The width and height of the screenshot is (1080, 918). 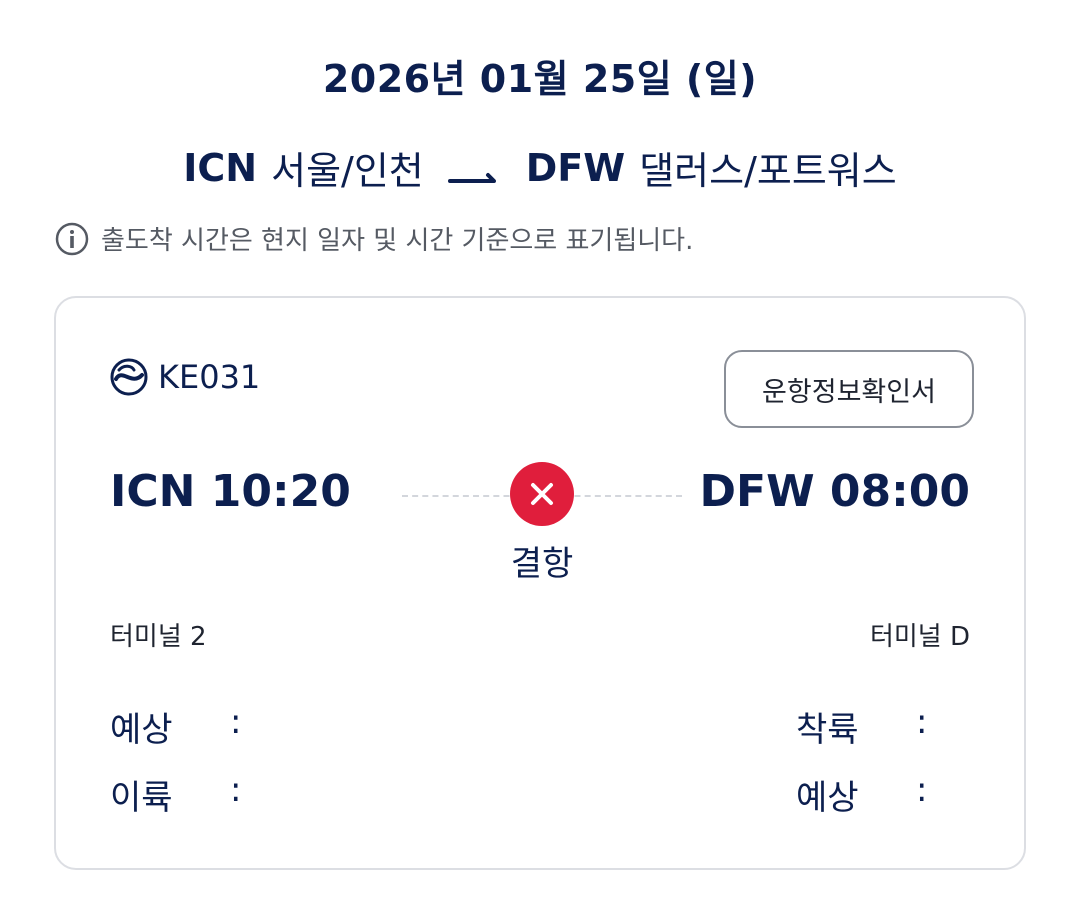 I want to click on cancelled-x-icon, so click(x=542, y=494).